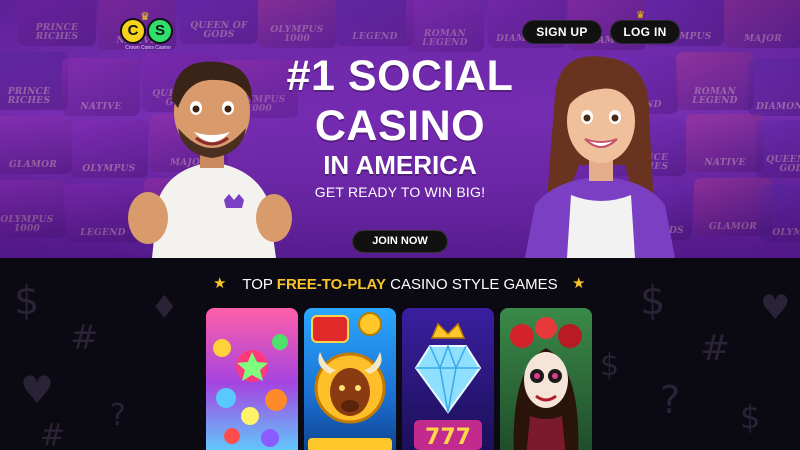 The width and height of the screenshot is (800, 450). I want to click on candy-icon, so click(252, 379).